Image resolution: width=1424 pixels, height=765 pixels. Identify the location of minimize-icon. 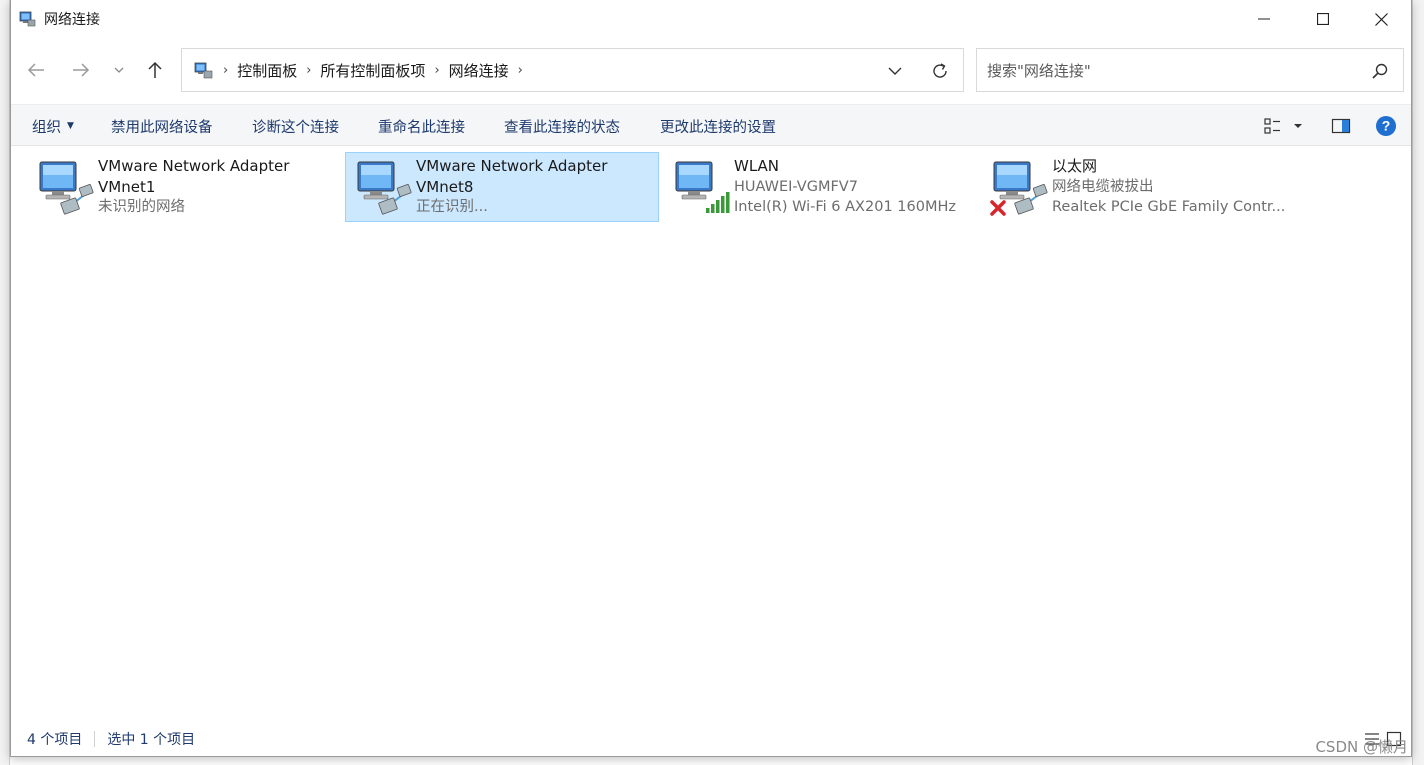
(1263, 19).